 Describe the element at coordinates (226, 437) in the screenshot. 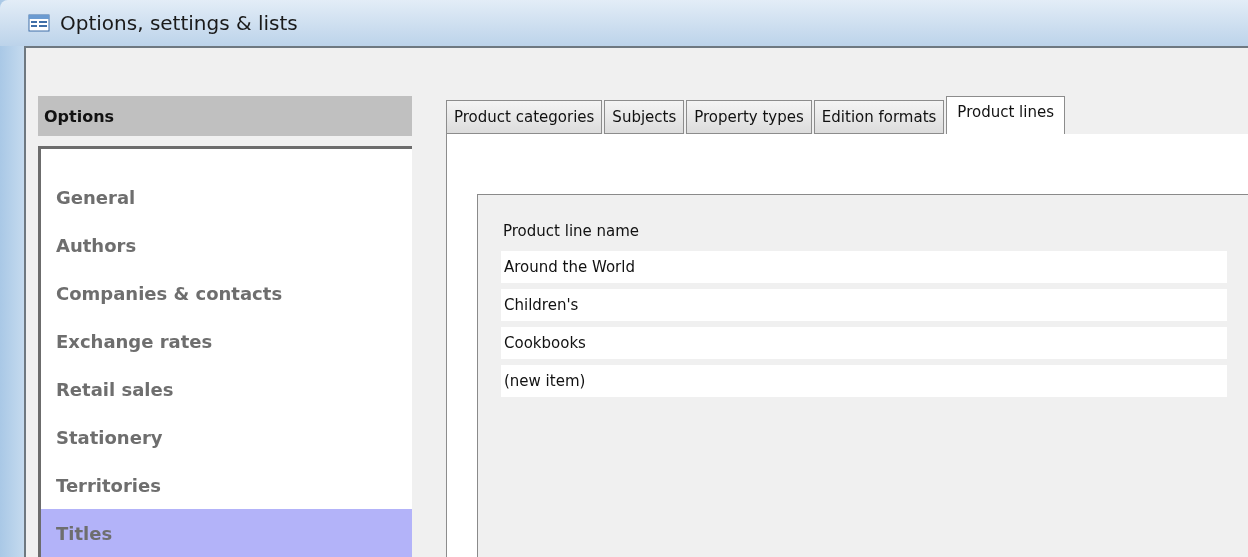

I see `sidebar-item: Stationery` at that location.